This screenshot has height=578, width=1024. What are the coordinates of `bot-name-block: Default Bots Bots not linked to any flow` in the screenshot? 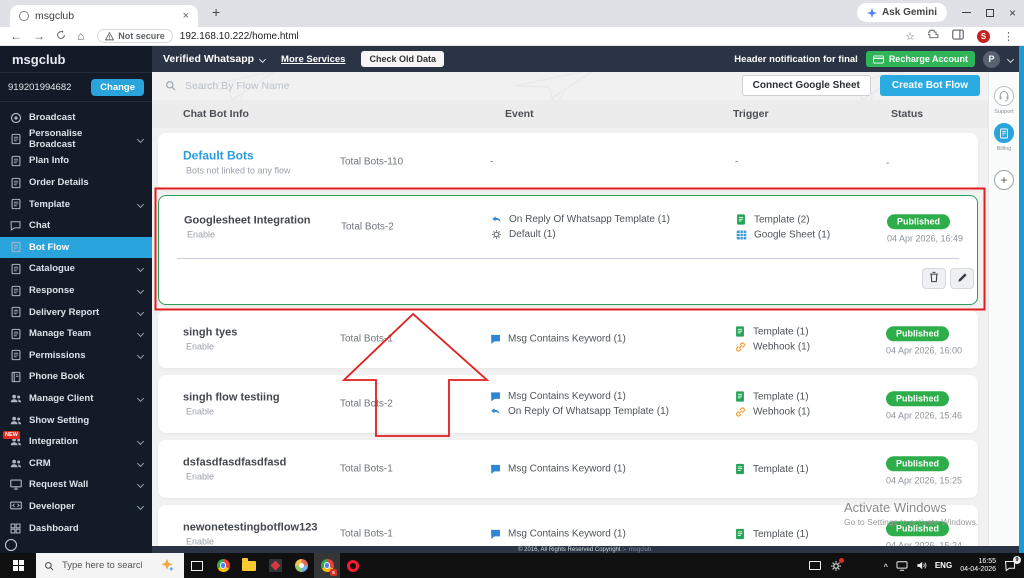 It's located at (237, 161).